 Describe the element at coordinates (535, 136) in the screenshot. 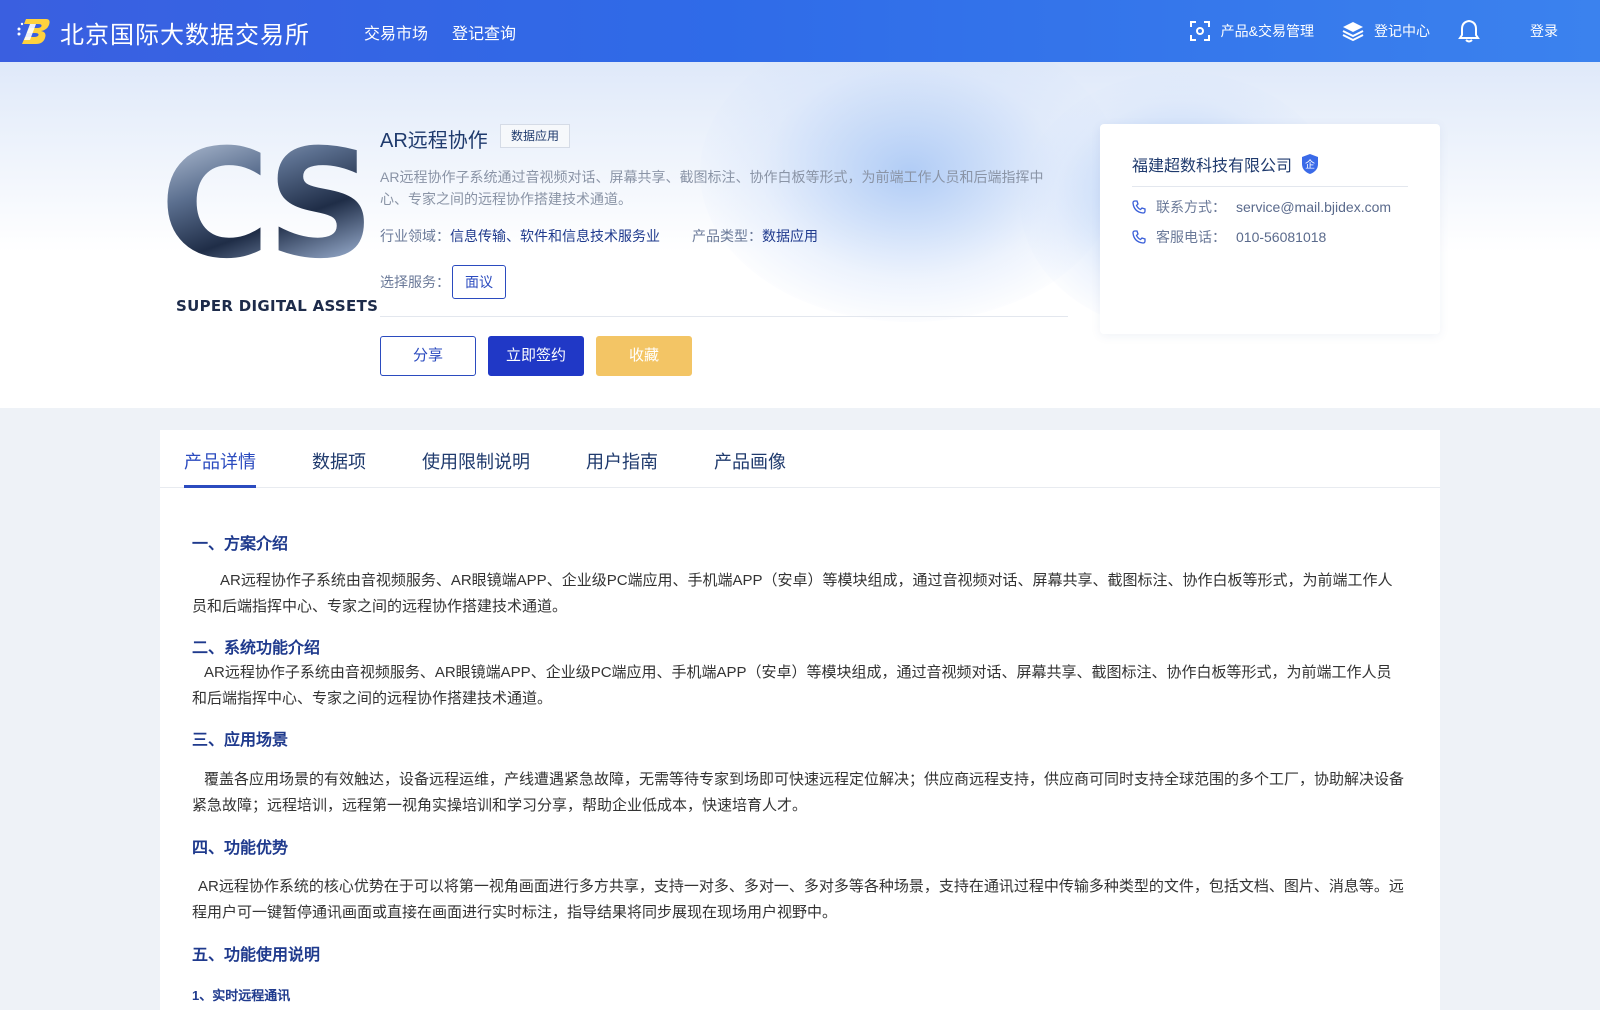

I see `product-category-badge: 数据应用` at that location.